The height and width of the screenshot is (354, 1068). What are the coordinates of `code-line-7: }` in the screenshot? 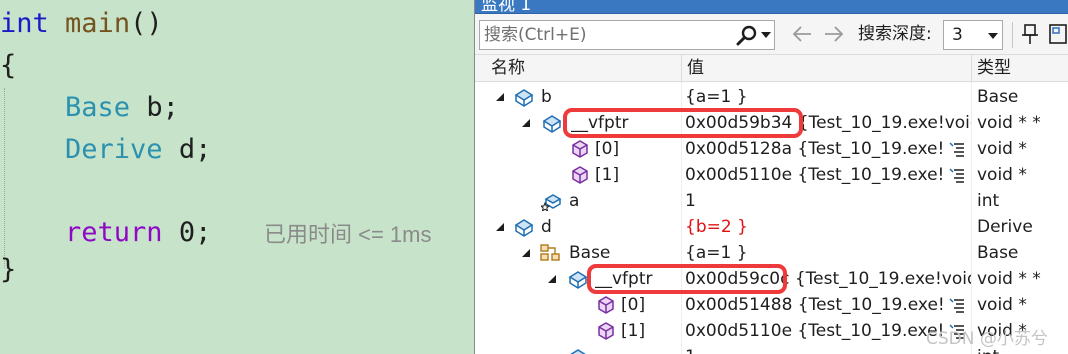 It's located at (8, 270).